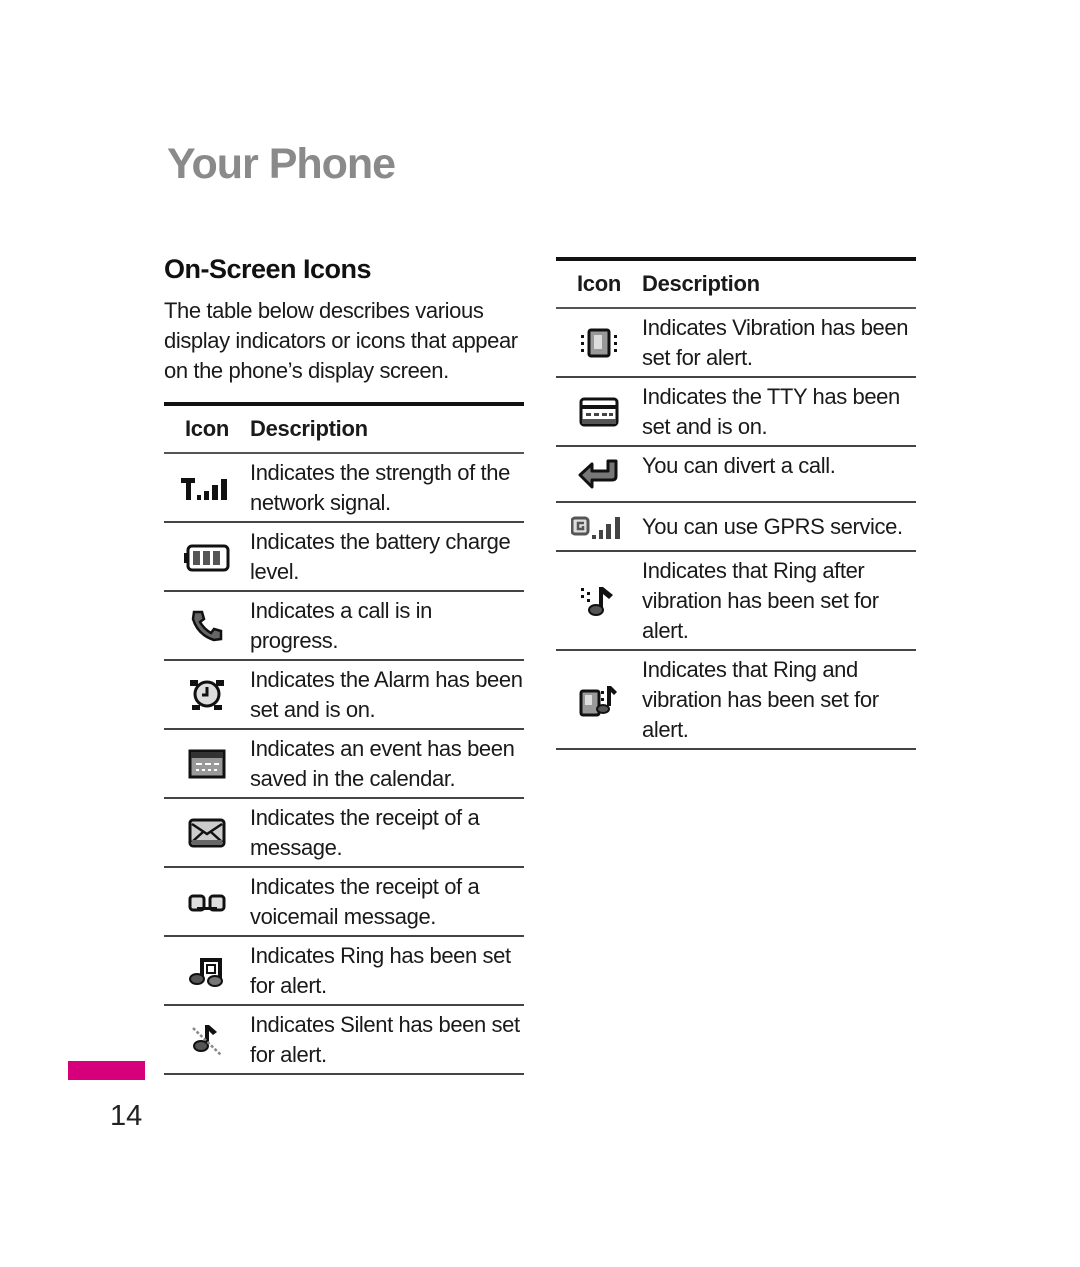 Image resolution: width=1080 pixels, height=1267 pixels. I want to click on call-divert-icon, so click(598, 474).